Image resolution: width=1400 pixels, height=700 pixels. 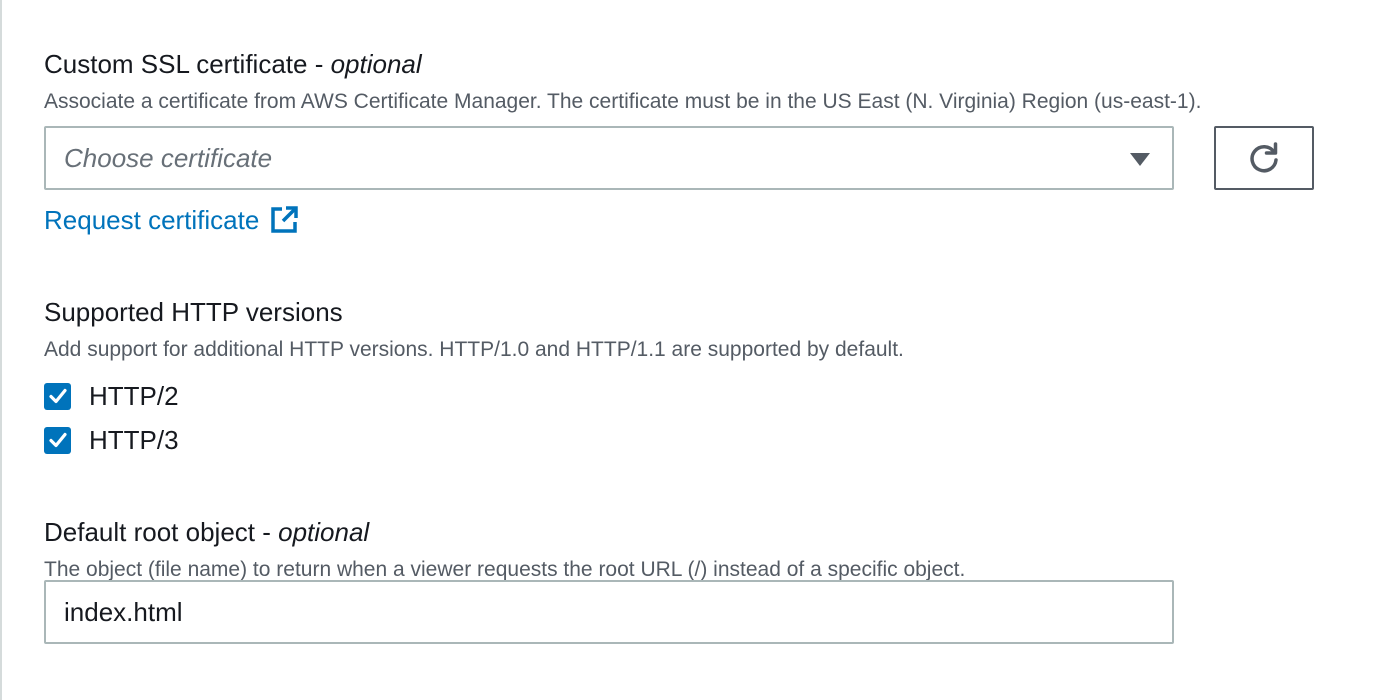 I want to click on ssl-certificate-label: Custom SSL certificate - optional, so click(x=622, y=64).